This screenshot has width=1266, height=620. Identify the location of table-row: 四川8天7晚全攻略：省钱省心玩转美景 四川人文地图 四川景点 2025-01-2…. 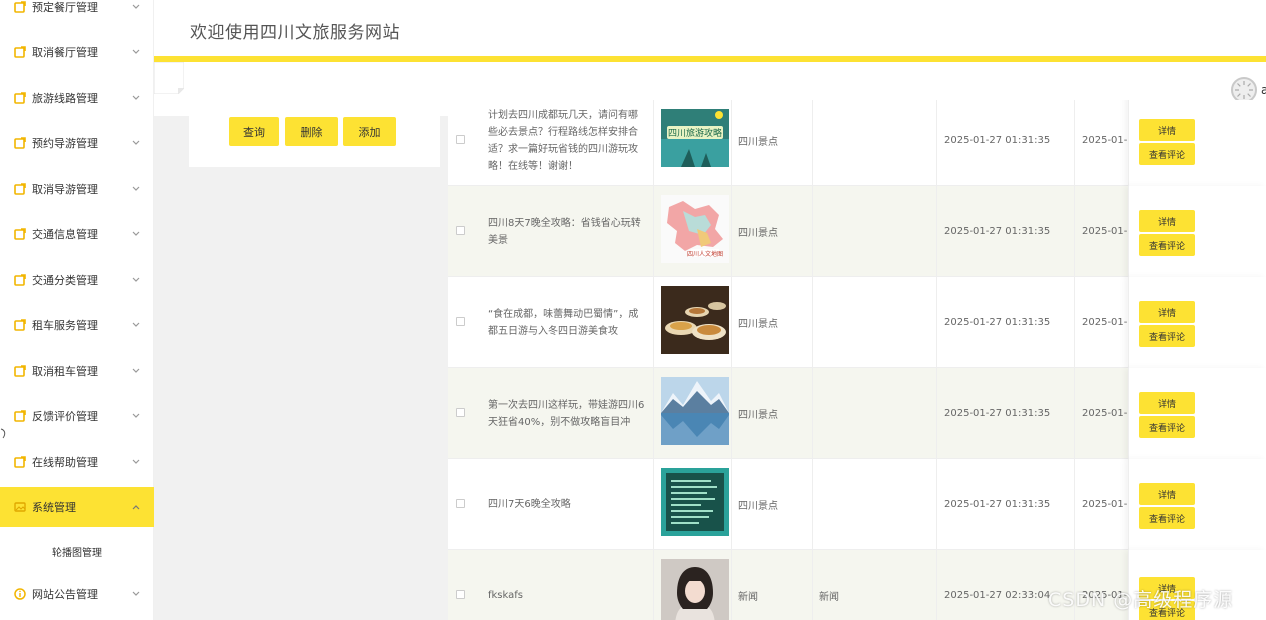
(857, 231).